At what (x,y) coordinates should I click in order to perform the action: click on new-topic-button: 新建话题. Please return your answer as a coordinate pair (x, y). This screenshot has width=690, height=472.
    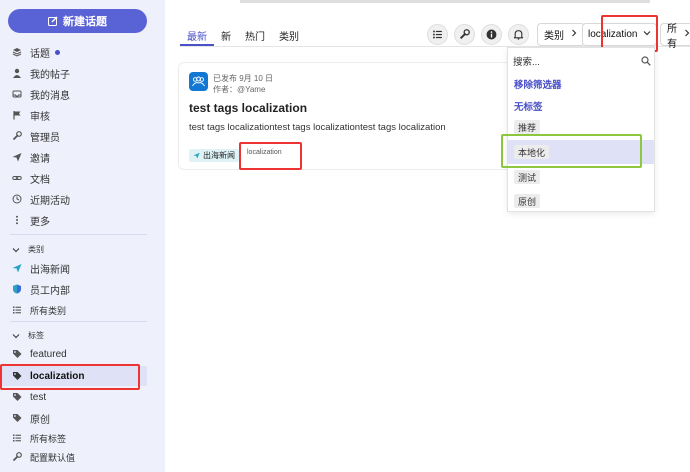
    Looking at the image, I should click on (77, 21).